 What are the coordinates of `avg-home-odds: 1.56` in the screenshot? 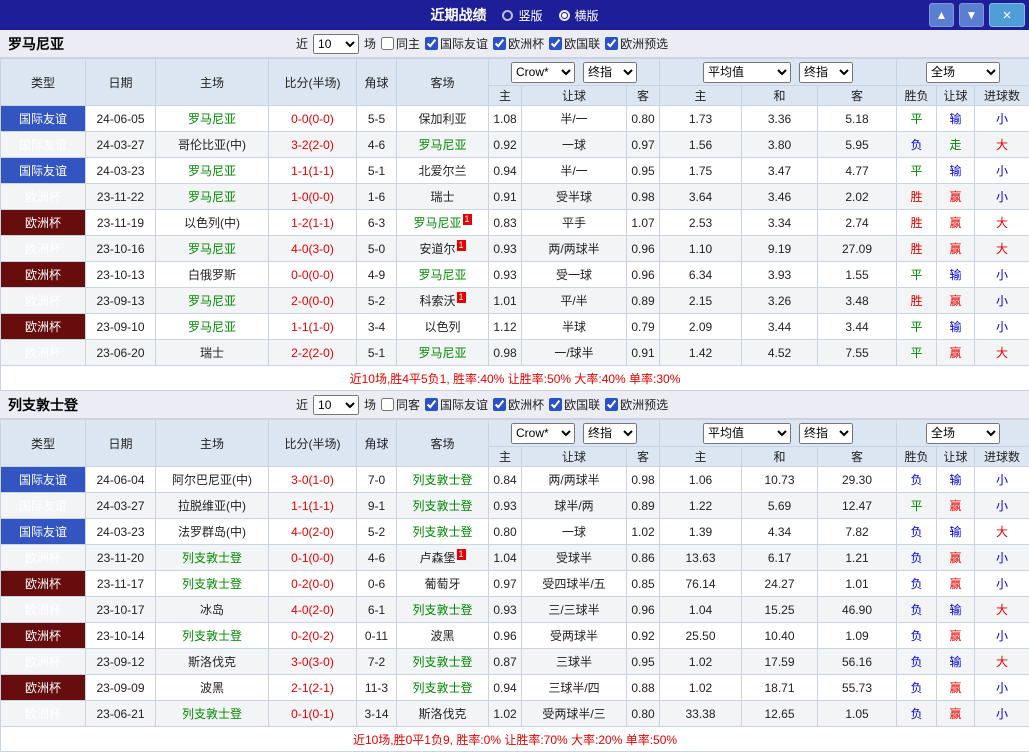 It's located at (701, 145).